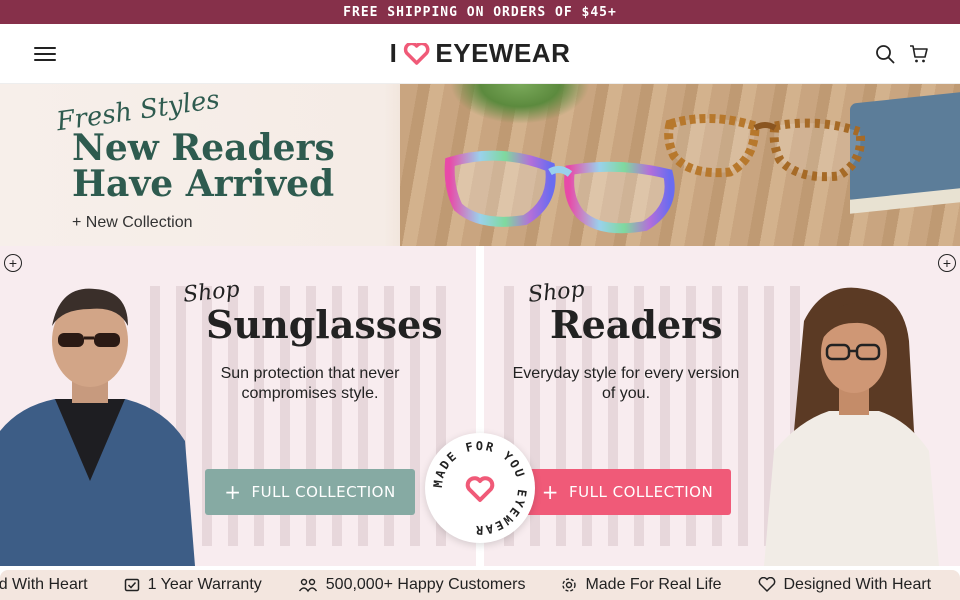 This screenshot has height=600, width=960. I want to click on svg-text: MADE FOR YOU EYEWEAR, so click(480, 488).